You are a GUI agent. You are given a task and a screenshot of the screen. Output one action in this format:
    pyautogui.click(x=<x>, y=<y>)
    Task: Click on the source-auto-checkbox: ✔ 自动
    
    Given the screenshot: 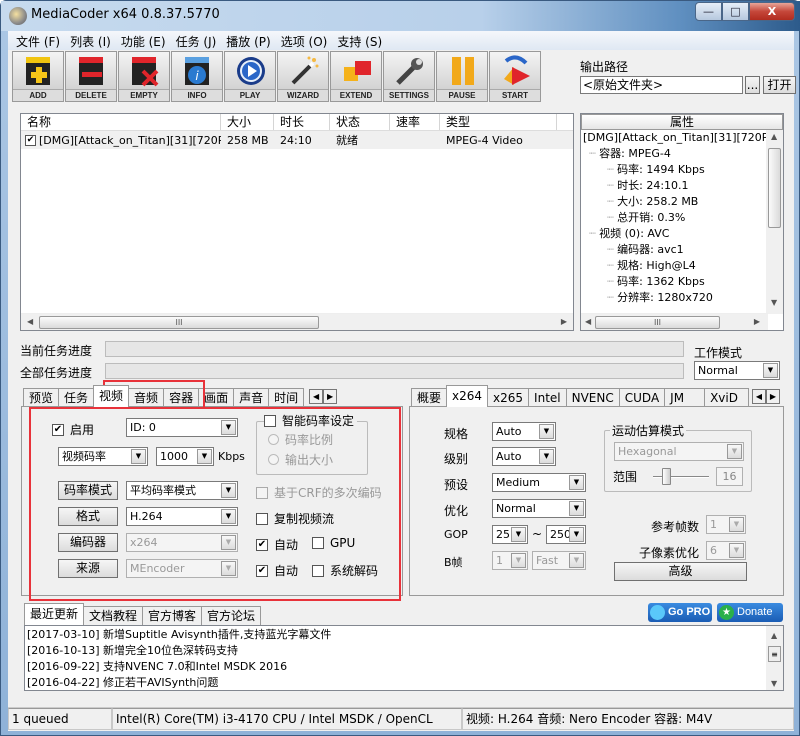 What is the action you would take?
    pyautogui.click(x=277, y=570)
    